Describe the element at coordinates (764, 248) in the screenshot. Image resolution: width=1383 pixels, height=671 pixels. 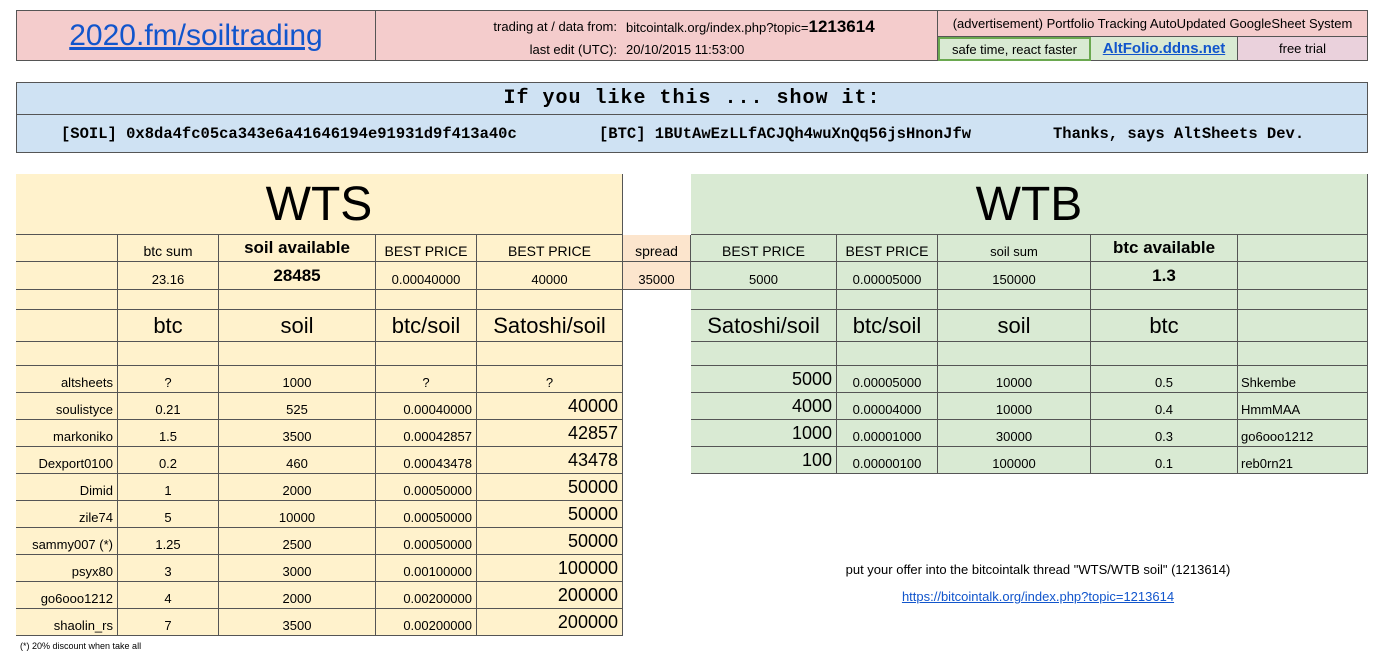
I see `wtb-col-best-price-sat: BEST PRICE` at that location.